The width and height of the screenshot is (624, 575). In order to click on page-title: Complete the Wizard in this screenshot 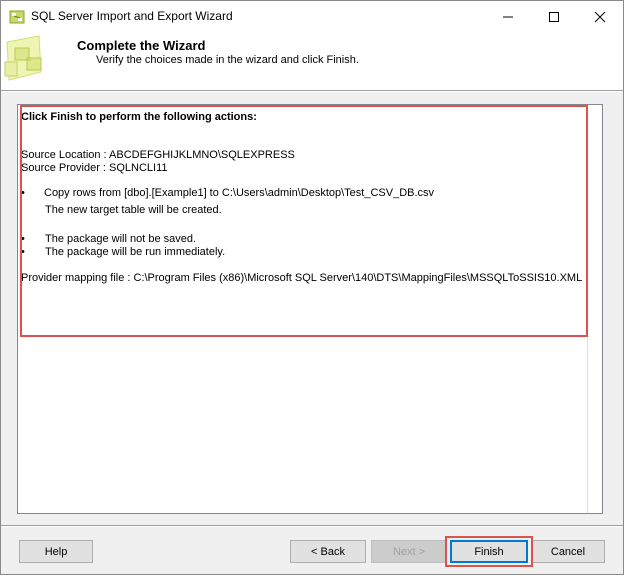, I will do `click(141, 45)`.